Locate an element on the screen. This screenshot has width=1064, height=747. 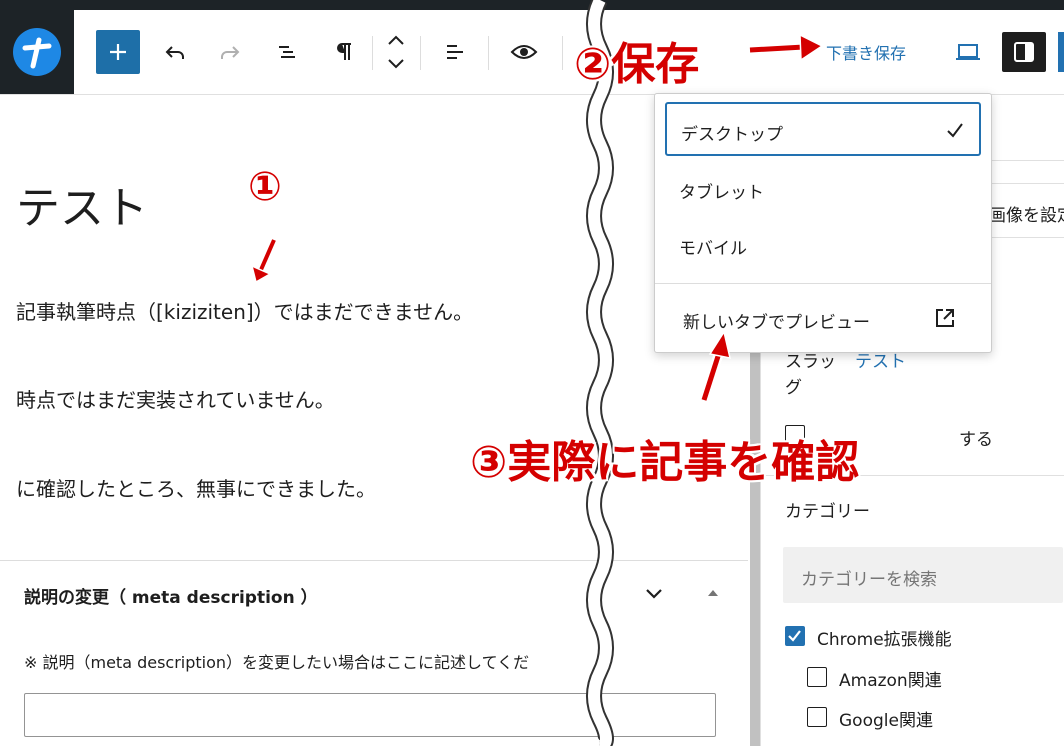
slug-label-wrap: グ is located at coordinates (793, 388).